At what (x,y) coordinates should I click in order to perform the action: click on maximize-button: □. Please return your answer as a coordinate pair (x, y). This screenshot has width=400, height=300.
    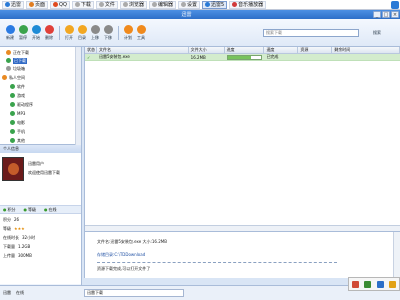
    Looking at the image, I should click on (386, 14).